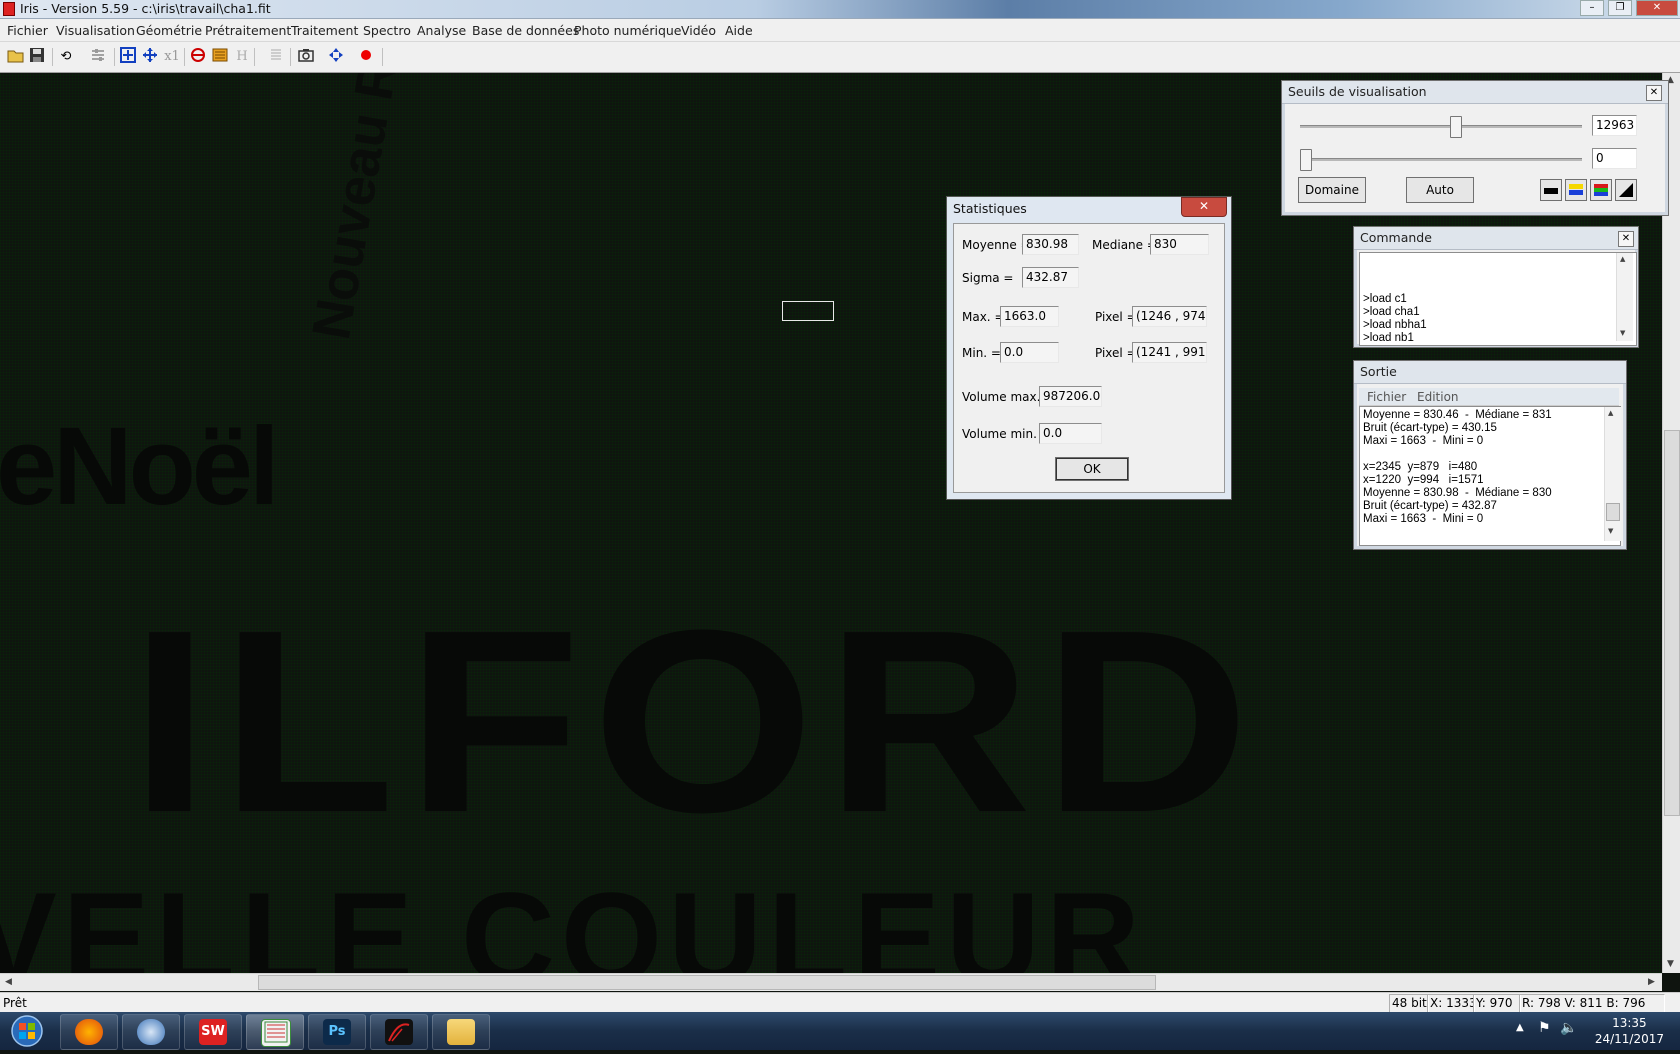 The height and width of the screenshot is (1054, 1680). What do you see at coordinates (1601, 190) in the screenshot?
I see `rgb-palette-icon` at bounding box center [1601, 190].